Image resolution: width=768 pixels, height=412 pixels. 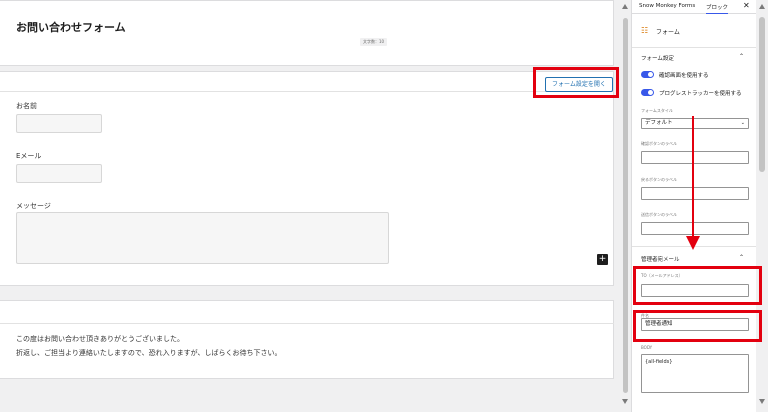 I want to click on add-block-button: +, so click(x=602, y=259).